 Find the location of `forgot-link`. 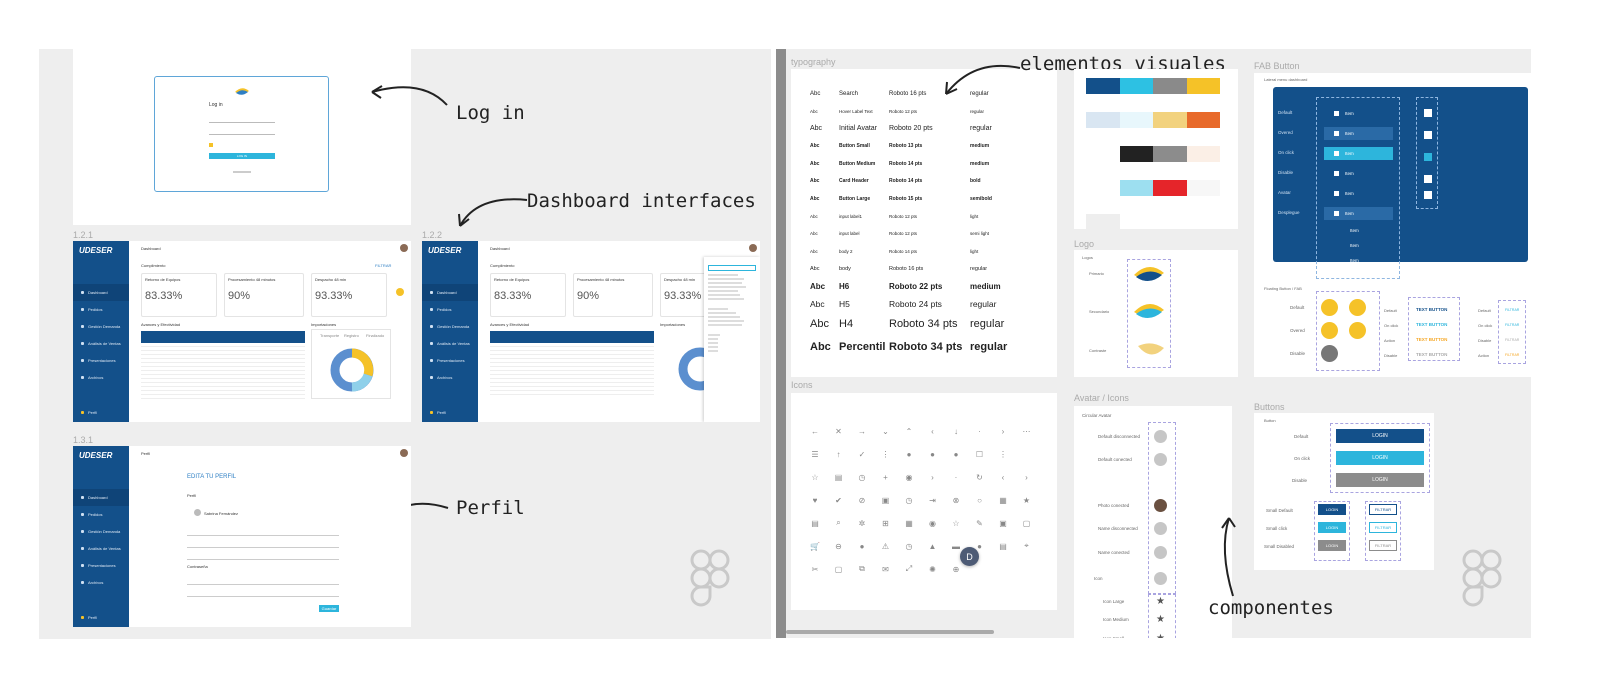

forgot-link is located at coordinates (242, 172).